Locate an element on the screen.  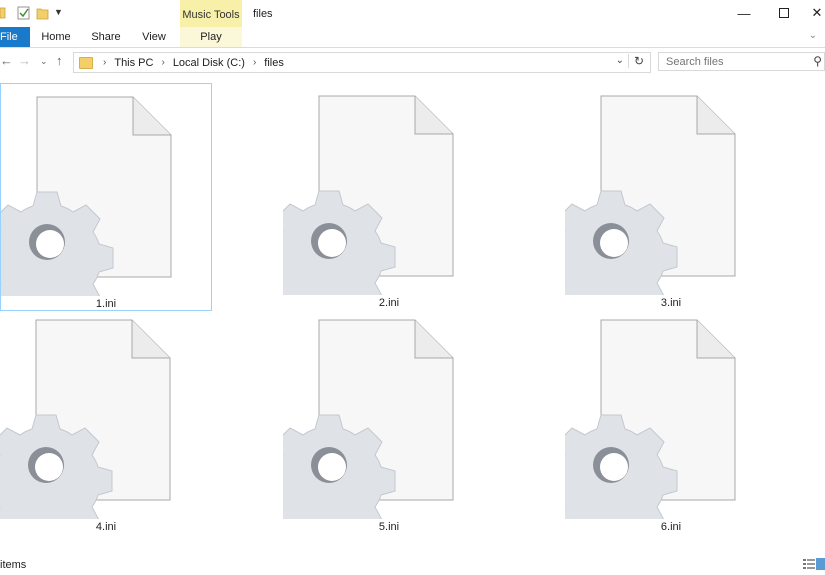
large-icons-view-icon is located at coordinates (820, 564).